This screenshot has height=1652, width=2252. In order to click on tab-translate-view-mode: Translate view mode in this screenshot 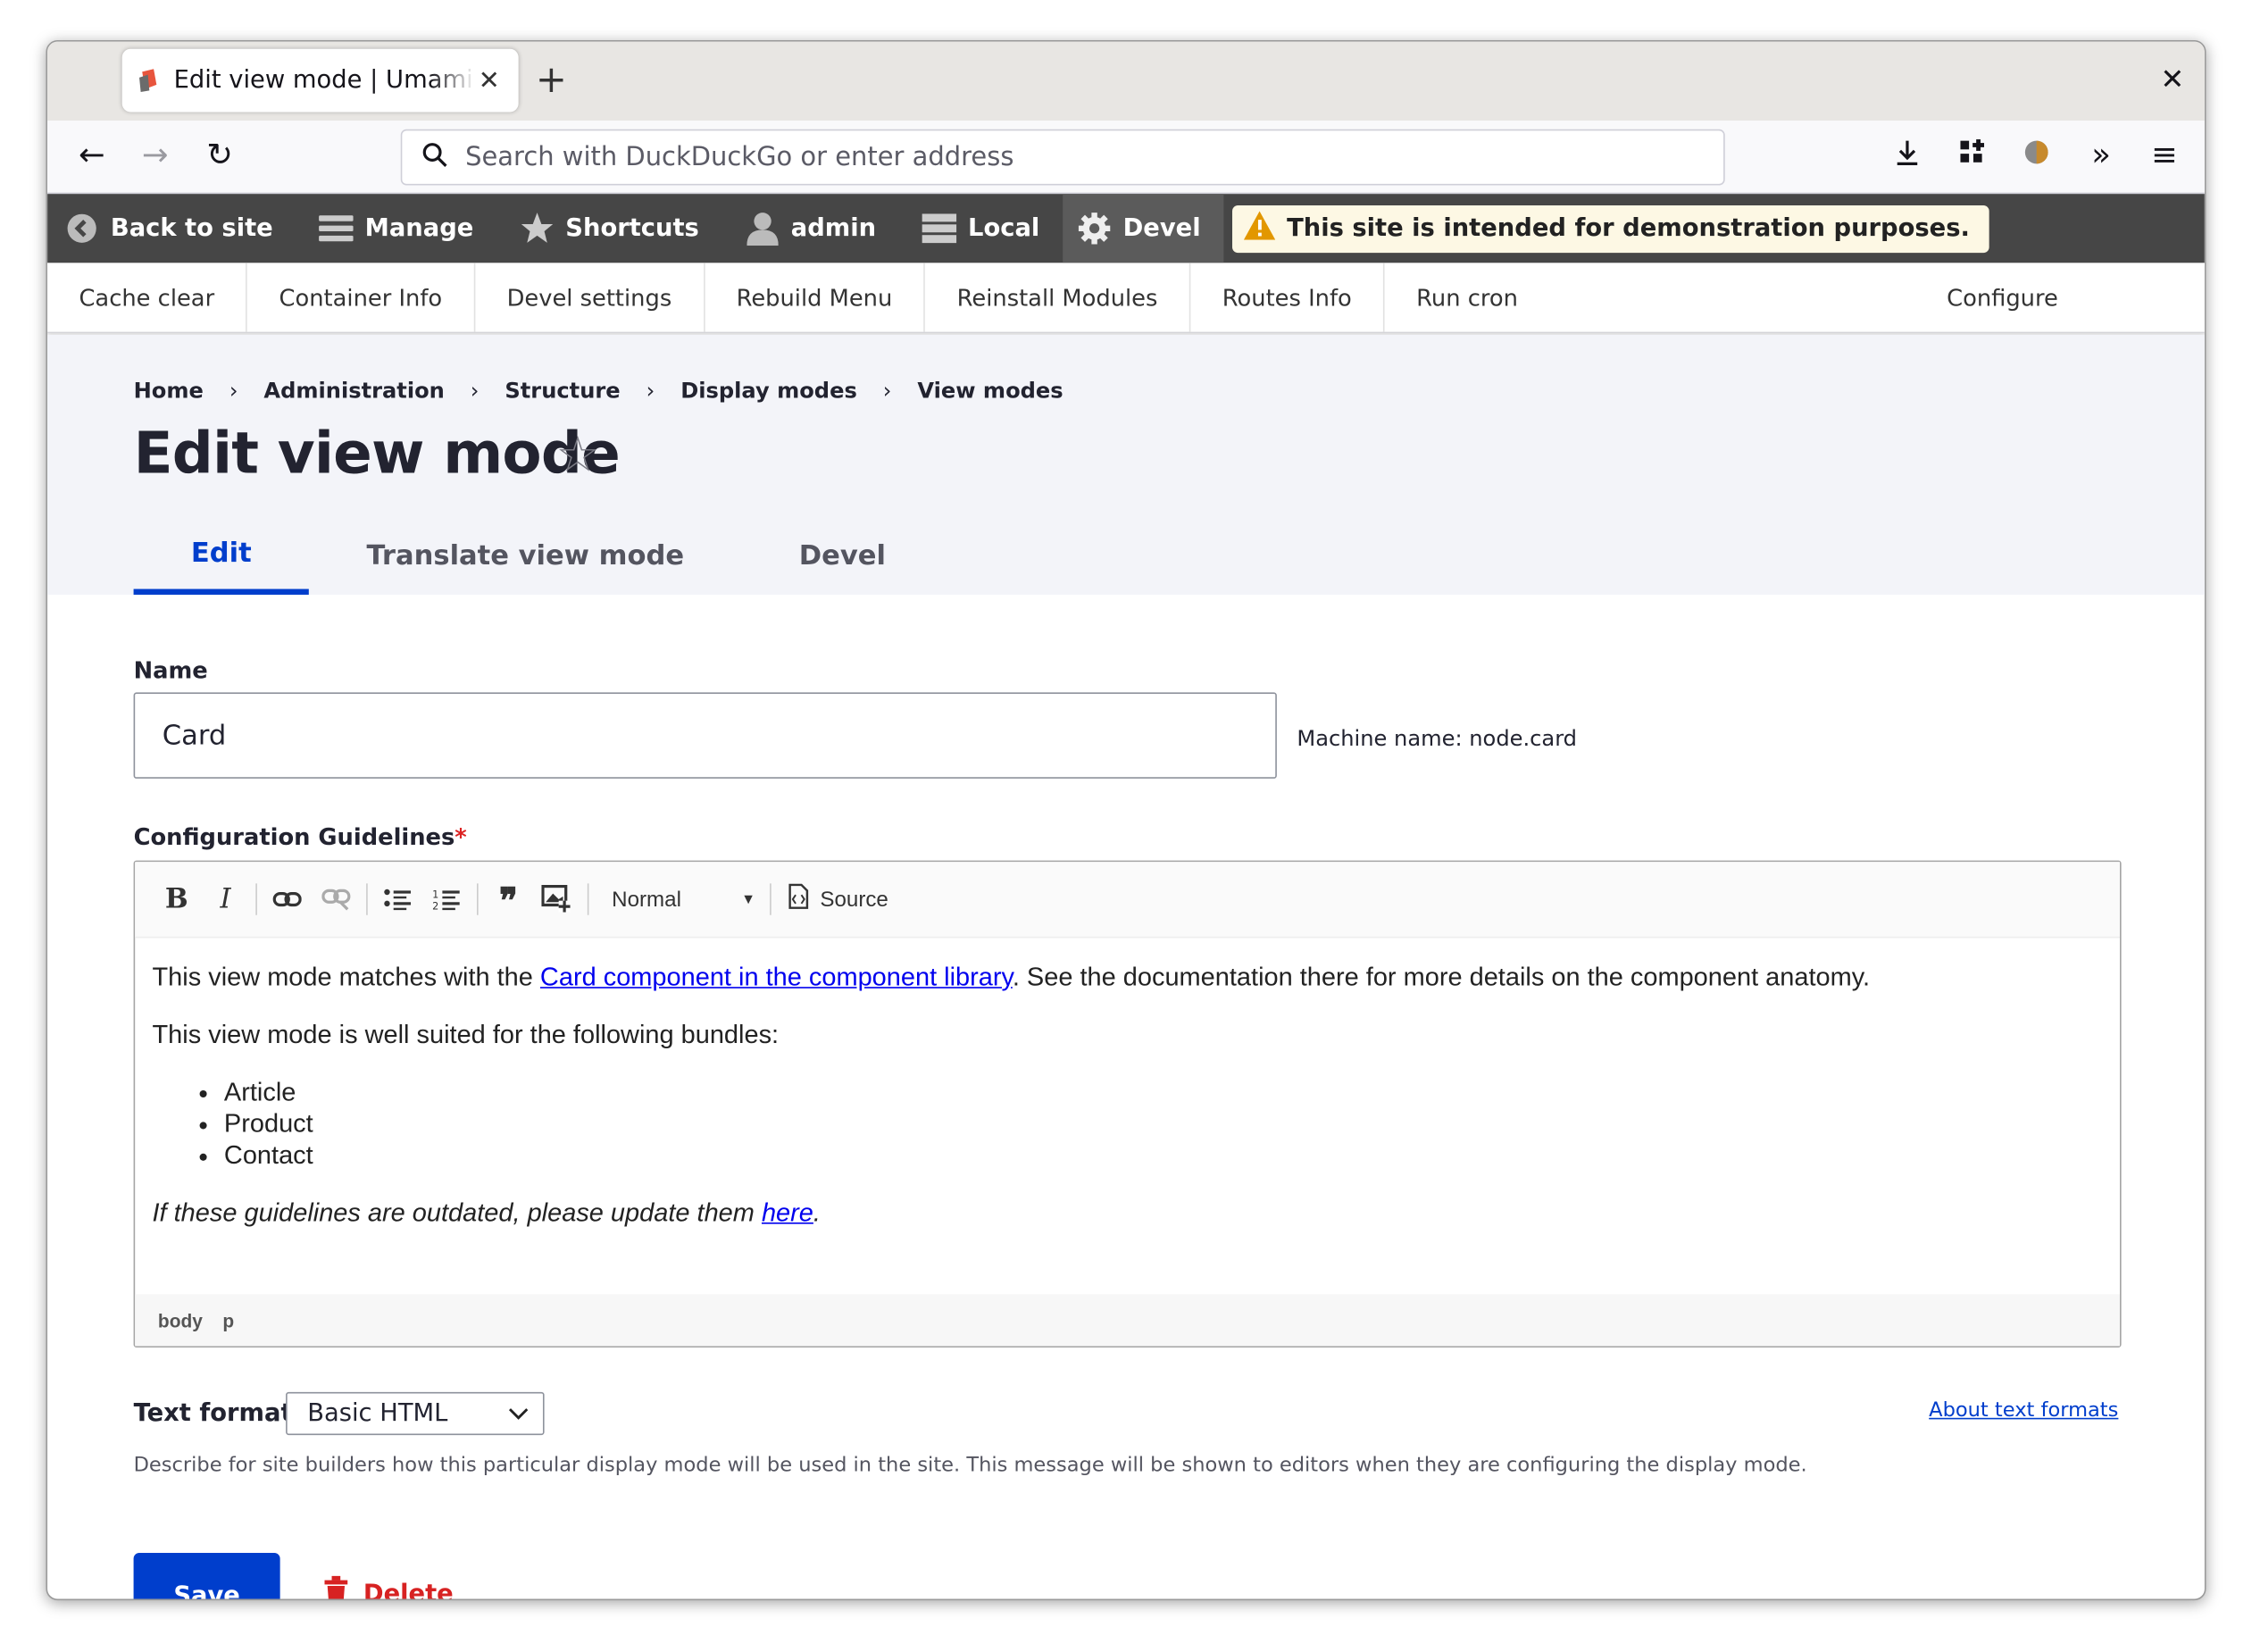, I will do `click(525, 555)`.